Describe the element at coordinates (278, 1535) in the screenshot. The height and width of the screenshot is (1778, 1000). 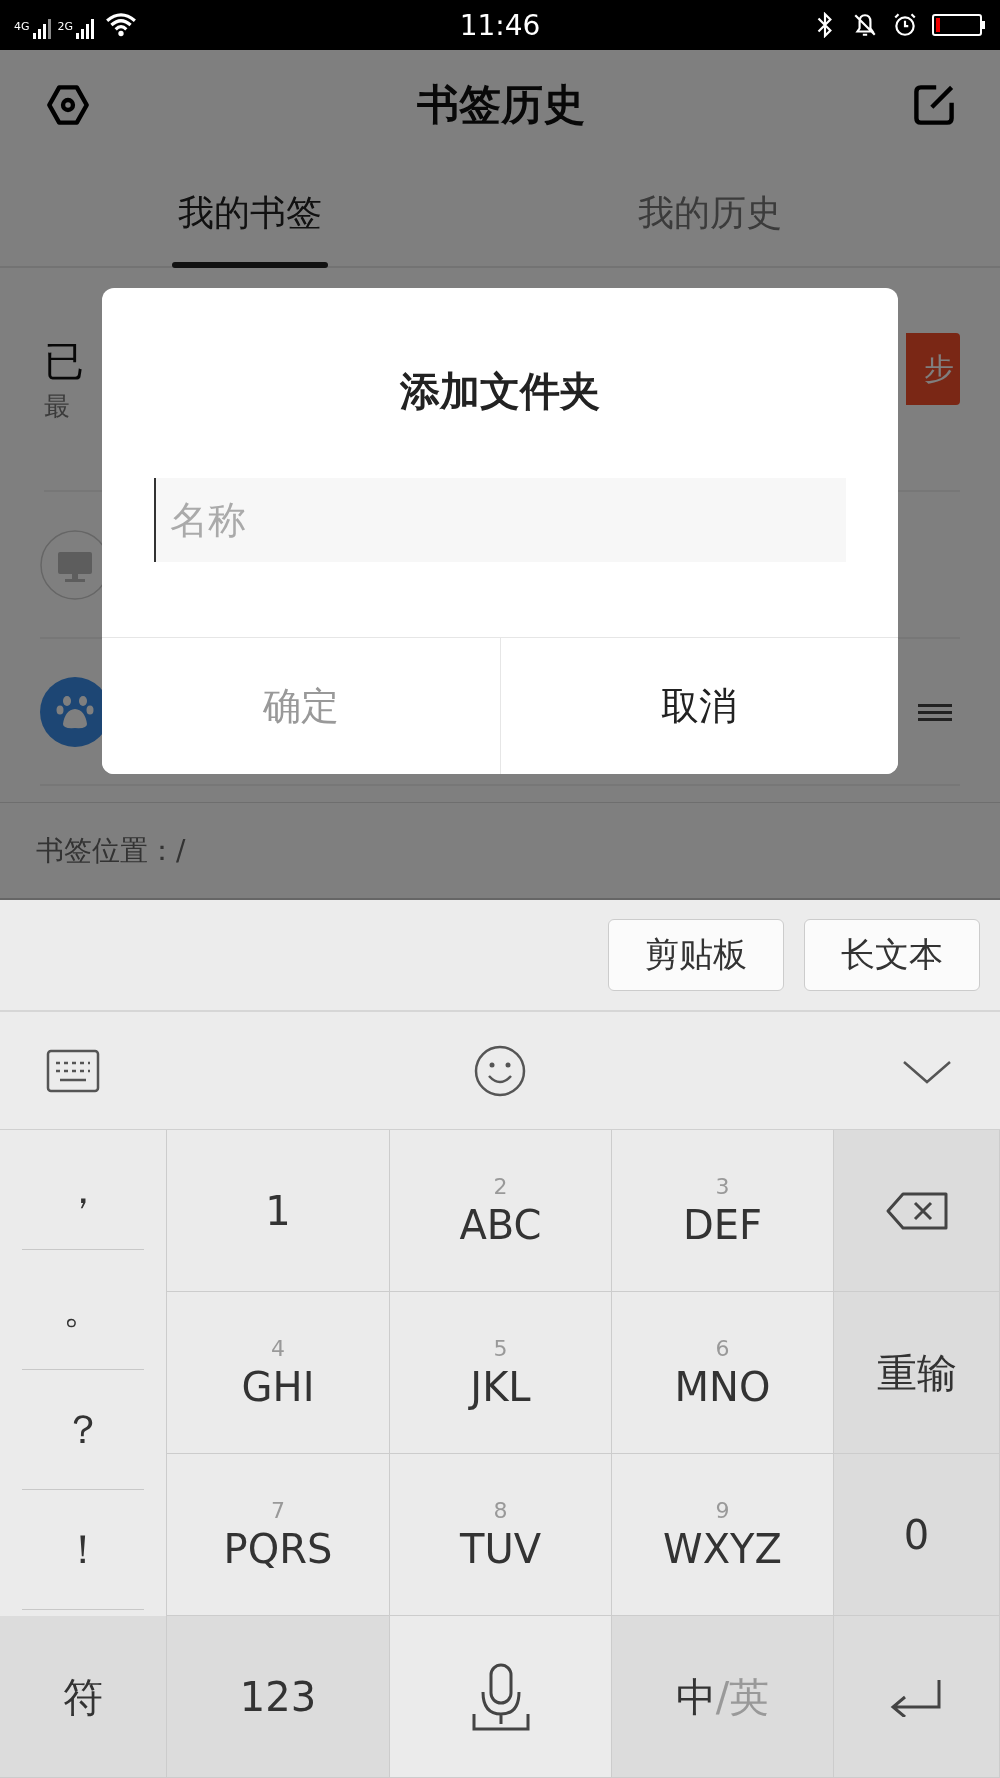
I see `keyboard-key: 7 PQRS` at that location.